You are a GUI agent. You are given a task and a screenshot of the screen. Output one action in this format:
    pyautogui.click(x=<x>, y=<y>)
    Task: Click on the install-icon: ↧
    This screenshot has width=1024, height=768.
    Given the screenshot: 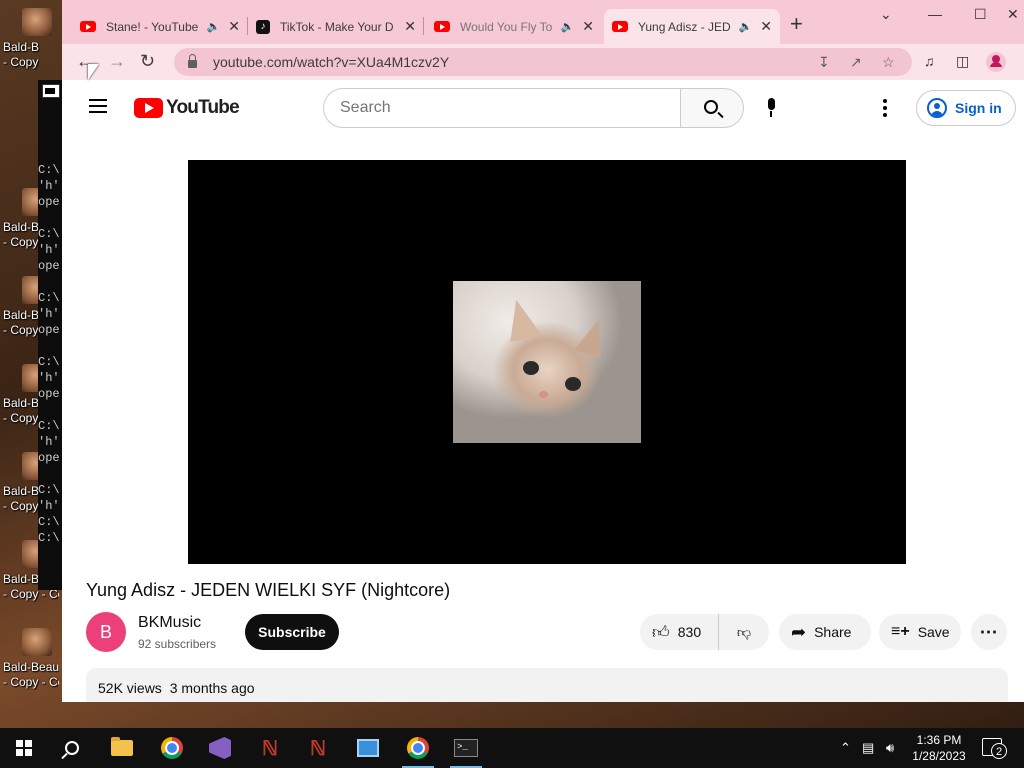 What is the action you would take?
    pyautogui.click(x=824, y=62)
    